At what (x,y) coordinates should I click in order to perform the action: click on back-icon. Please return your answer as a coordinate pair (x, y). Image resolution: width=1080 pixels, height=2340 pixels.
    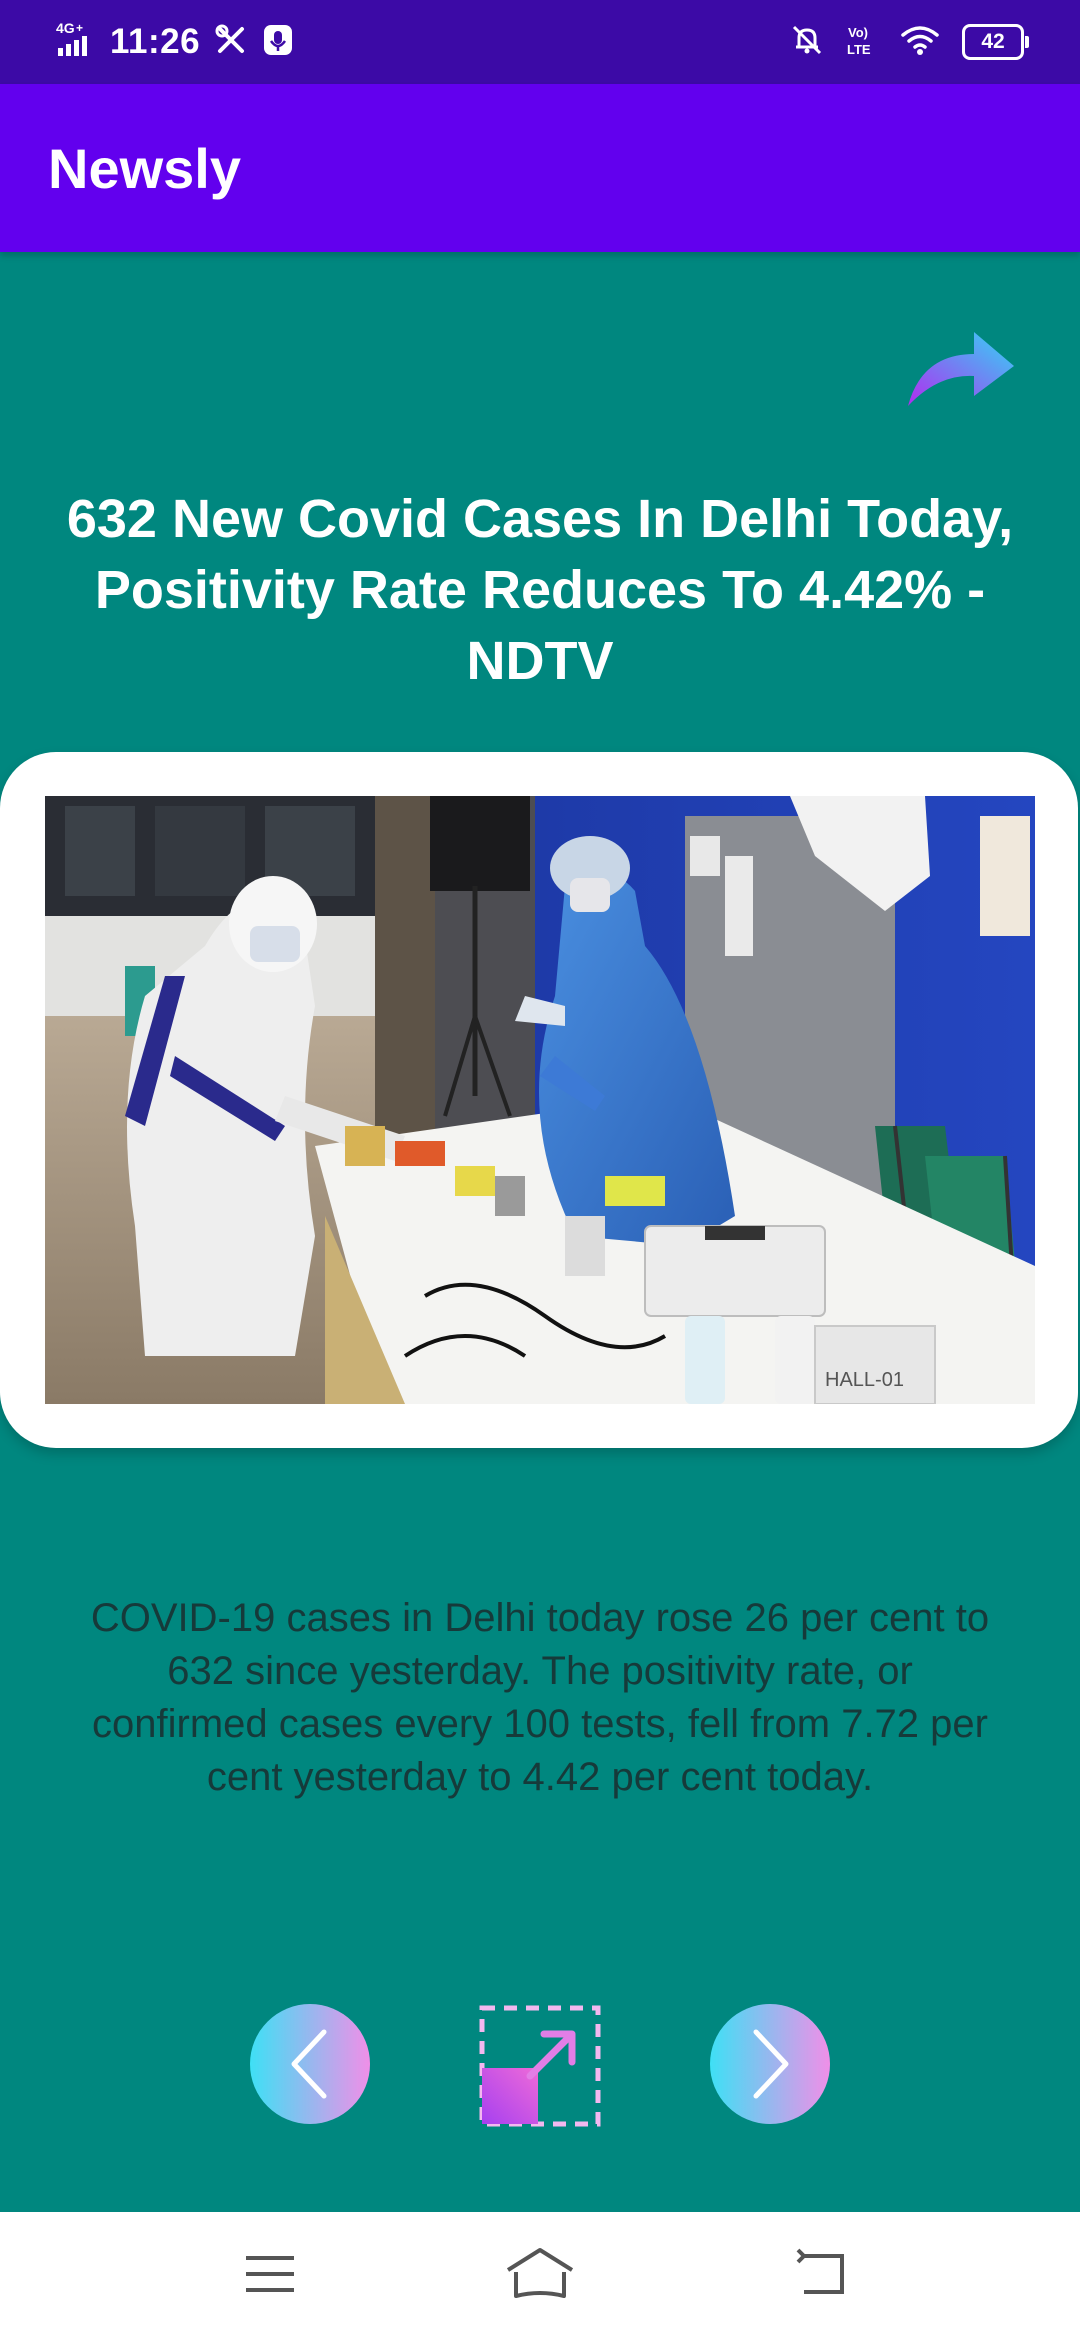
    Looking at the image, I should click on (820, 2271).